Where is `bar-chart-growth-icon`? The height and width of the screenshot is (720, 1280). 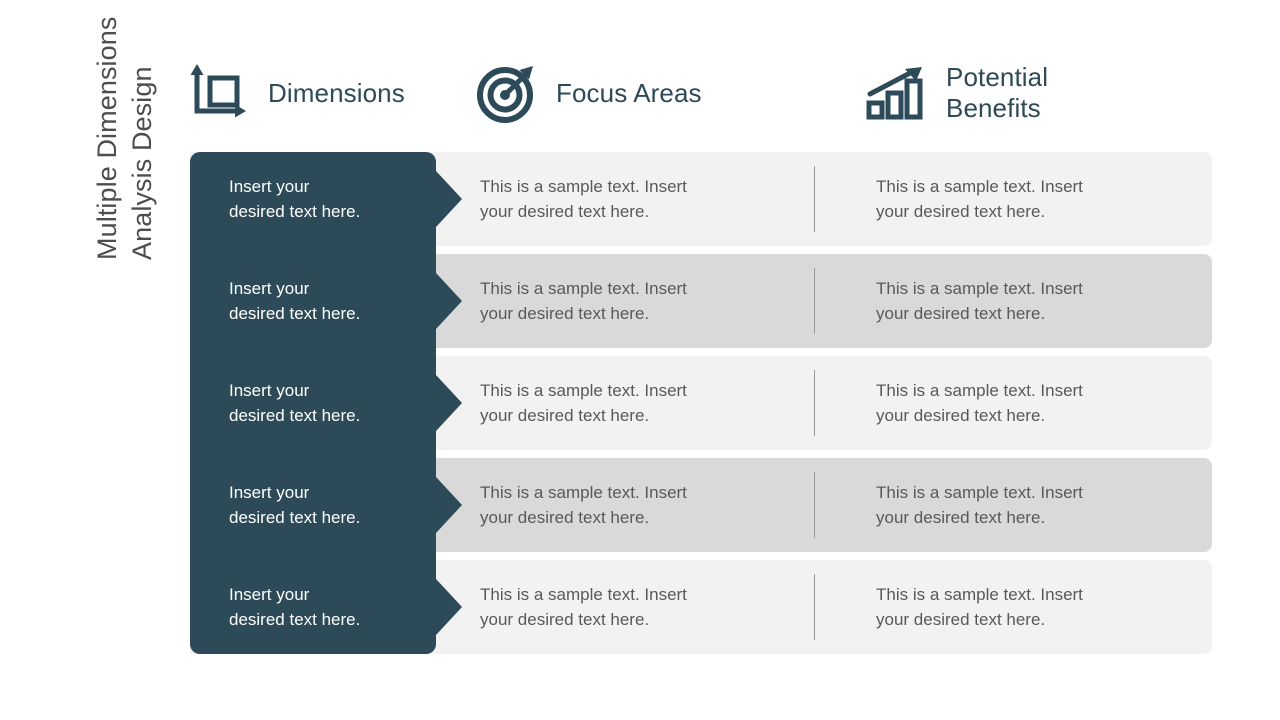 bar-chart-growth-icon is located at coordinates (897, 93).